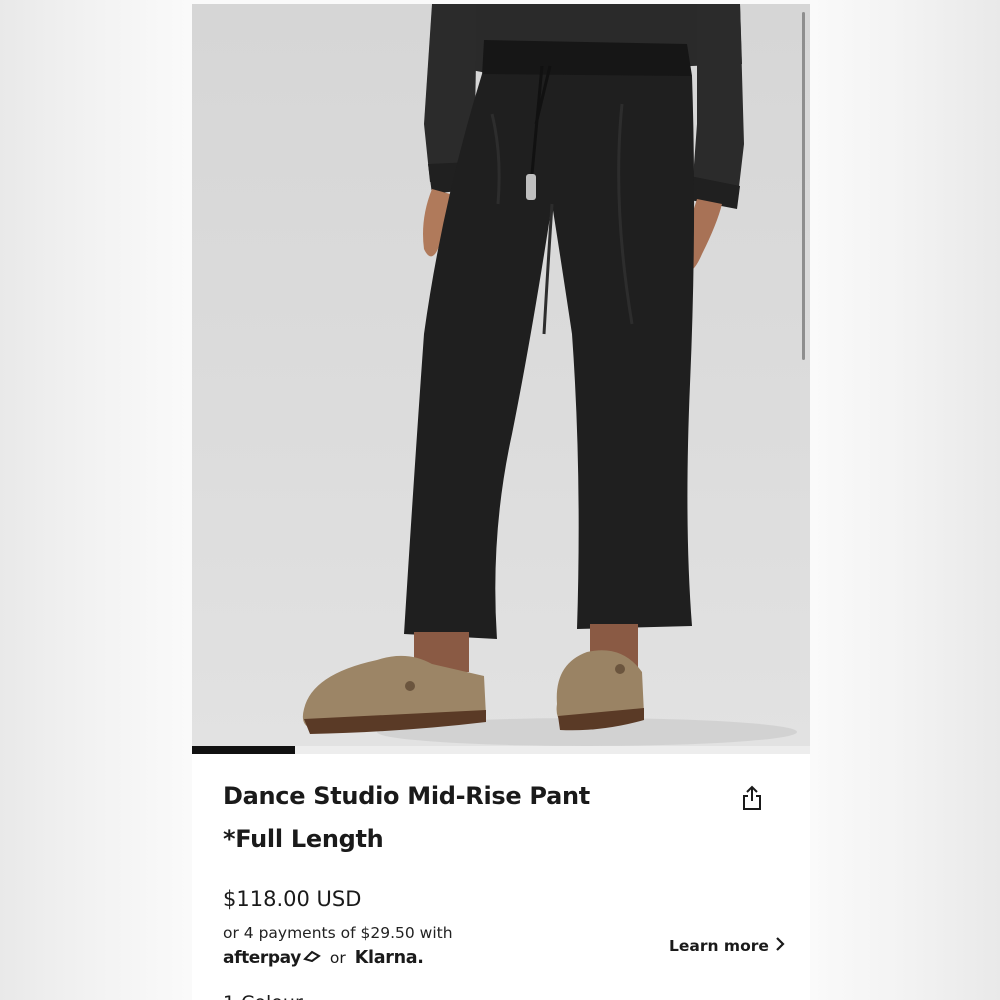 This screenshot has width=1000, height=1000. I want to click on product-title: Dance Studio Mid-Rise Pant *Full Length, so click(458, 818).